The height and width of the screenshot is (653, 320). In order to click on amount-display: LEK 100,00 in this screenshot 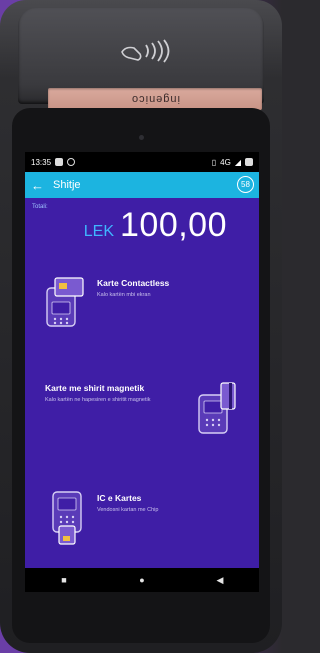, I will do `click(155, 225)`.